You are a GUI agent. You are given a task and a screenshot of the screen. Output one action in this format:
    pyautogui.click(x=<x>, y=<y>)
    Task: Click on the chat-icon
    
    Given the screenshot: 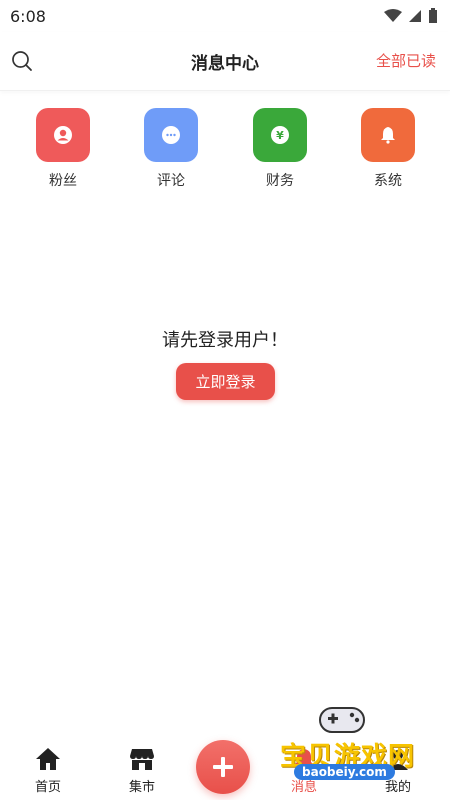 What is the action you would take?
    pyautogui.click(x=171, y=135)
    